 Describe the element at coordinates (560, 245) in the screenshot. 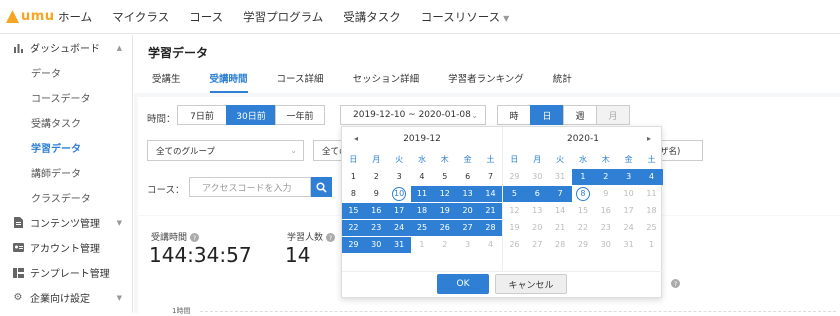

I see `calendar-day: 28` at that location.